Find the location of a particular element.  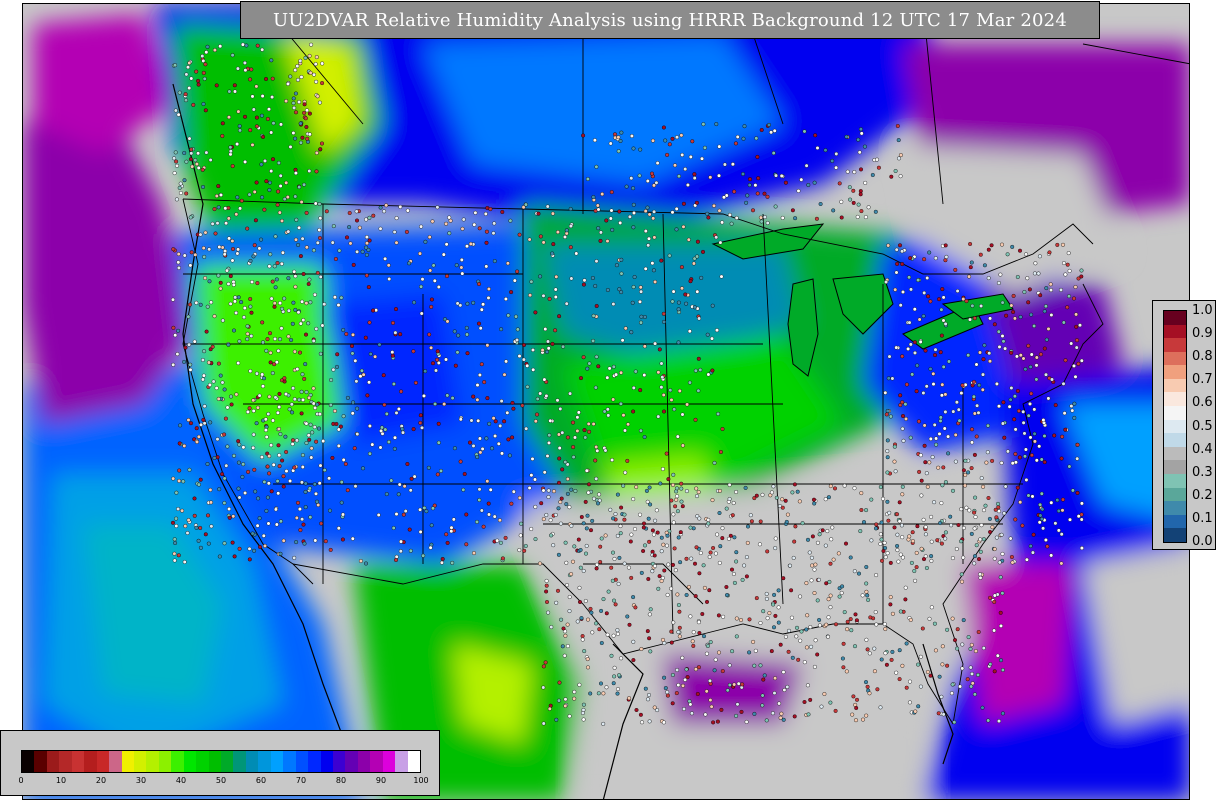

humidity-colorbar: 0 10 20 30 40 50 60 70 80 90 100 is located at coordinates (220, 763).